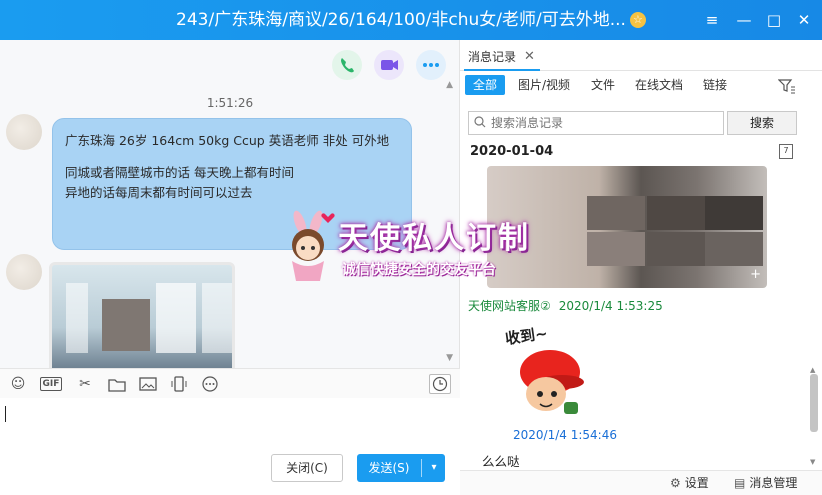  I want to click on close-button: 关闭(C), so click(307, 468).